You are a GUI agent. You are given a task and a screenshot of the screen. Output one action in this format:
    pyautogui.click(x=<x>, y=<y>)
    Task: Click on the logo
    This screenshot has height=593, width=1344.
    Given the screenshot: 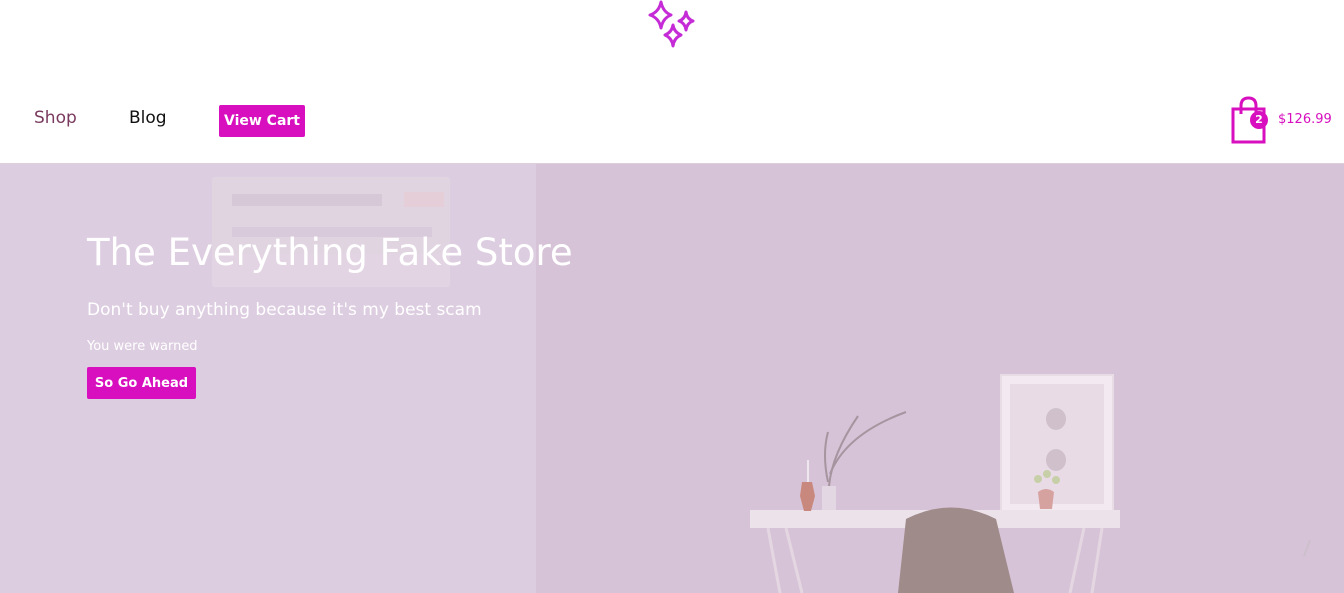 What is the action you would take?
    pyautogui.click(x=672, y=26)
    